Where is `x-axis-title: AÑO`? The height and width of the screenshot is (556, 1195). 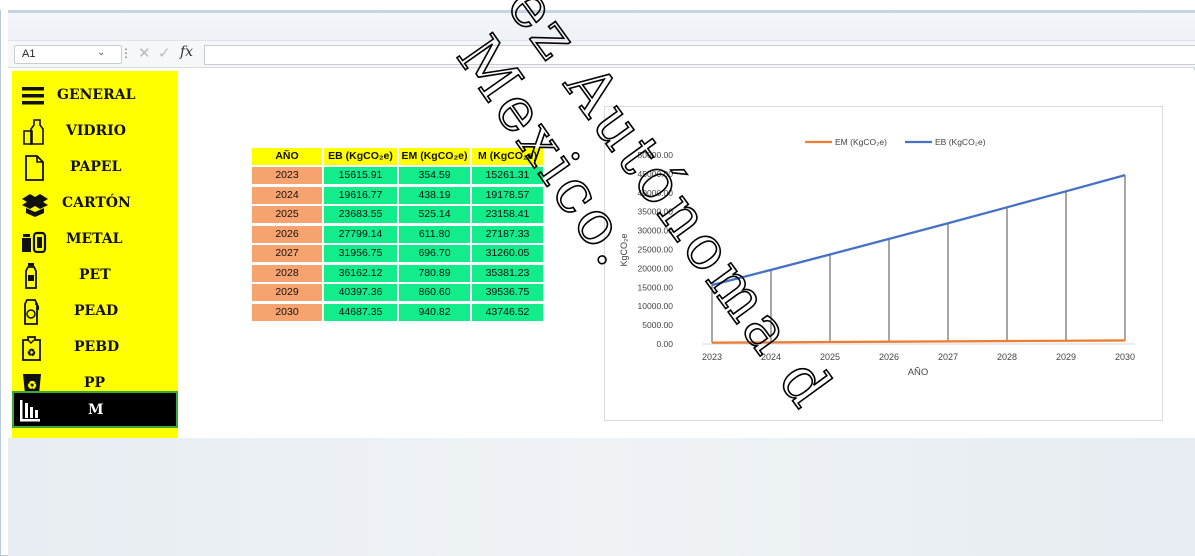
x-axis-title: AÑO is located at coordinates (918, 372).